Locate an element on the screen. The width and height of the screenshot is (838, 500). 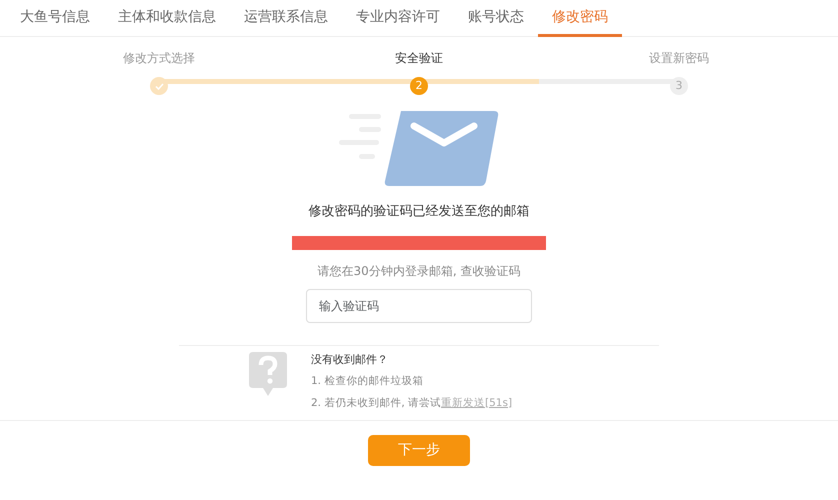
envelope-icon is located at coordinates (419, 148).